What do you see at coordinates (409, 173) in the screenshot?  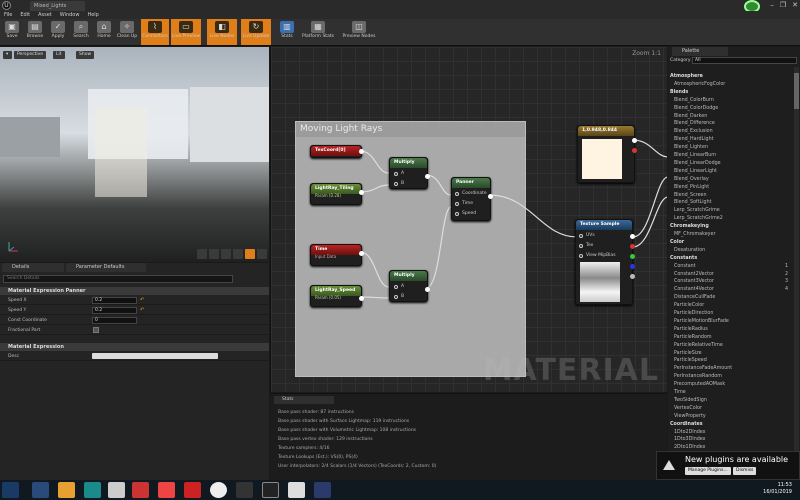 I see `multiply-node-1: Multiply A B` at bounding box center [409, 173].